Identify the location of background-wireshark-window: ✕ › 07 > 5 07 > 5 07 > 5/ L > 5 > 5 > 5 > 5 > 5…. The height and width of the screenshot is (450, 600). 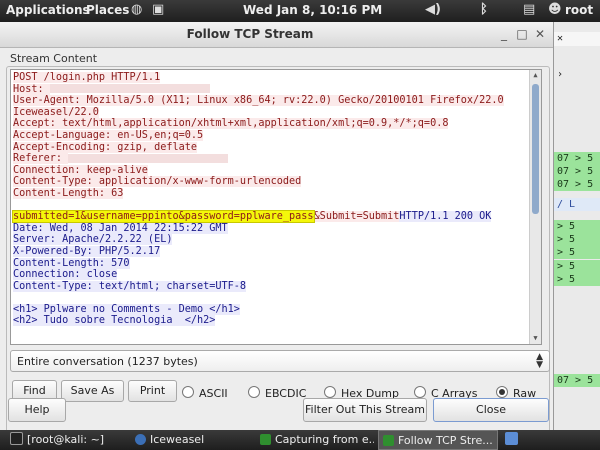
(576, 226).